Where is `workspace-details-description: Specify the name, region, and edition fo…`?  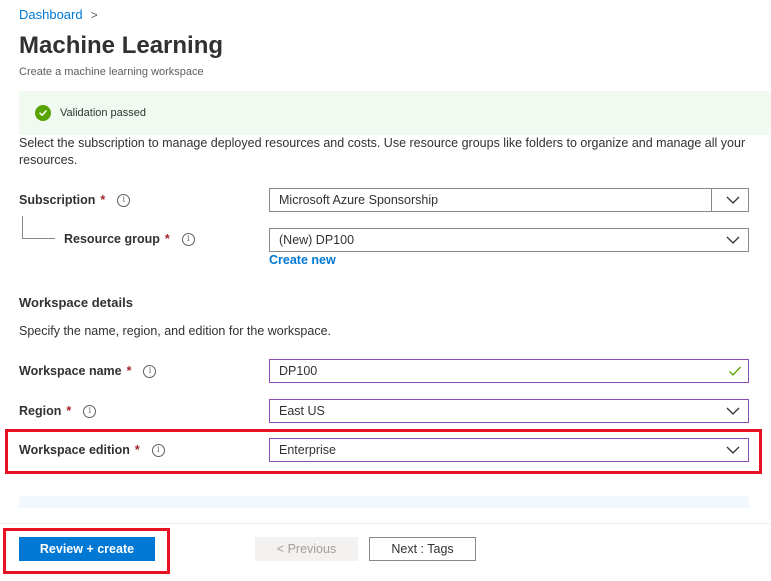
workspace-details-description: Specify the name, region, and edition fo… is located at coordinates (175, 331).